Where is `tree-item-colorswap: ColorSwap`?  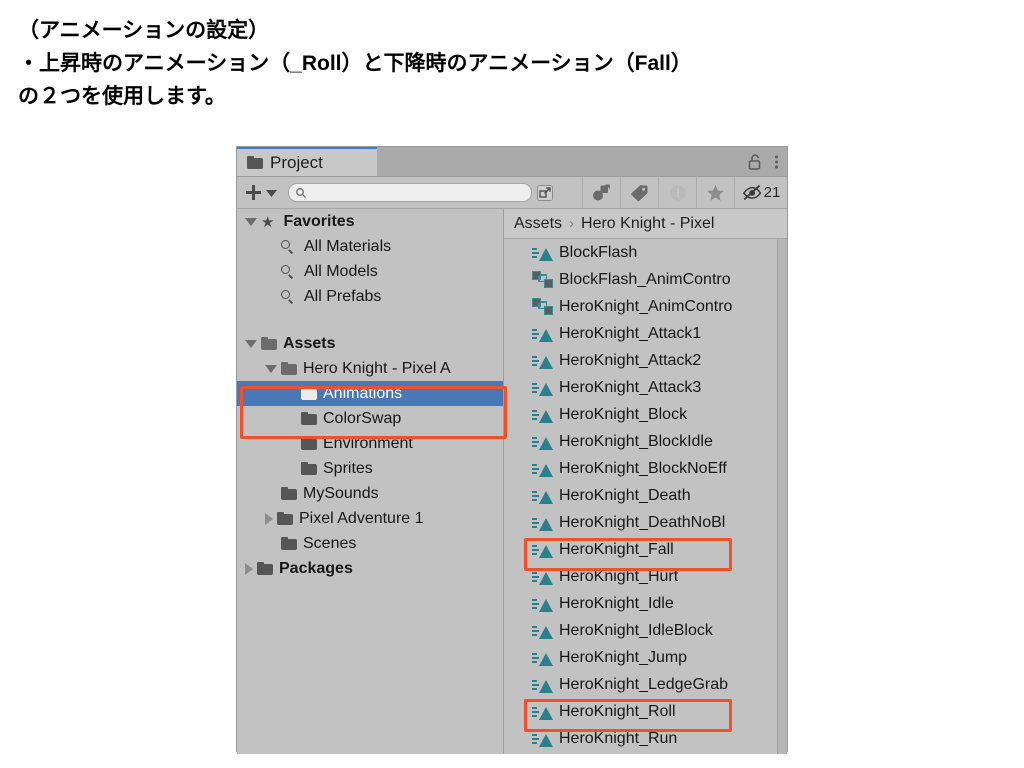
tree-item-colorswap: ColorSwap is located at coordinates (370, 418).